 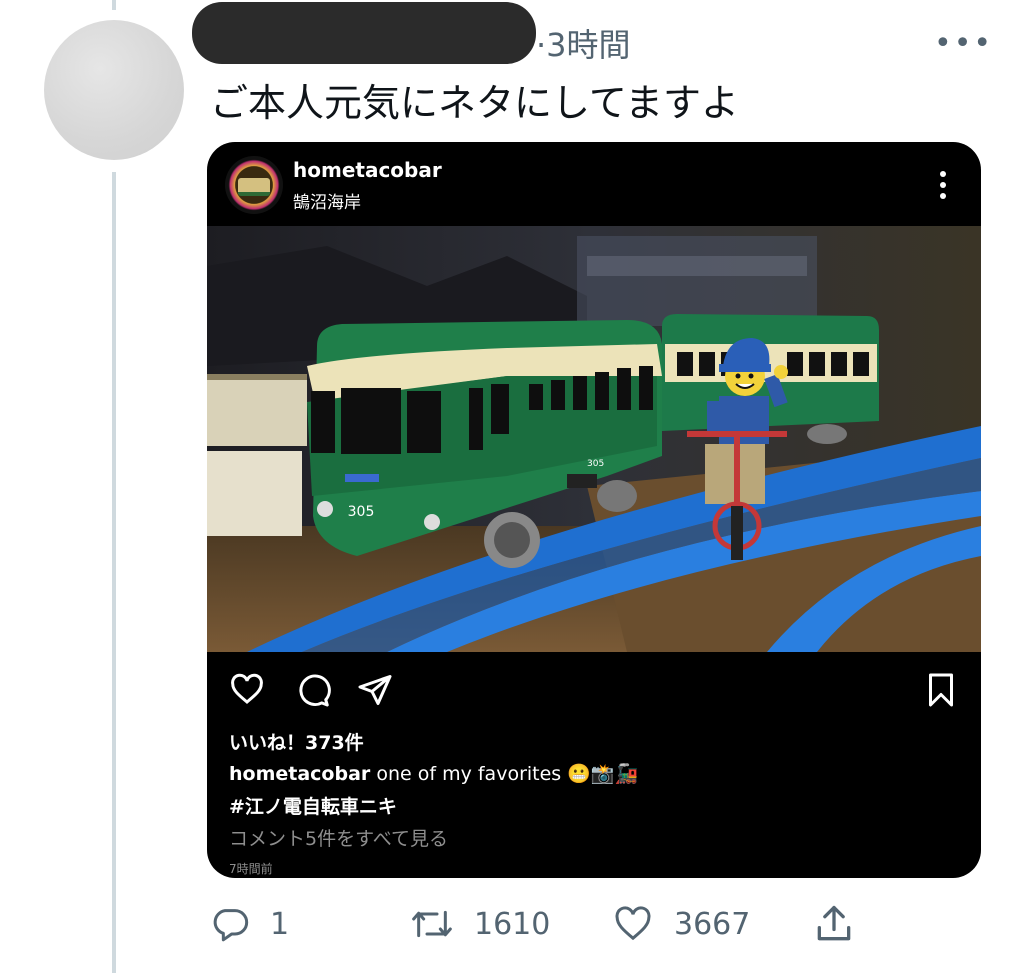 What do you see at coordinates (943, 185) in the screenshot?
I see `ig-more-icon` at bounding box center [943, 185].